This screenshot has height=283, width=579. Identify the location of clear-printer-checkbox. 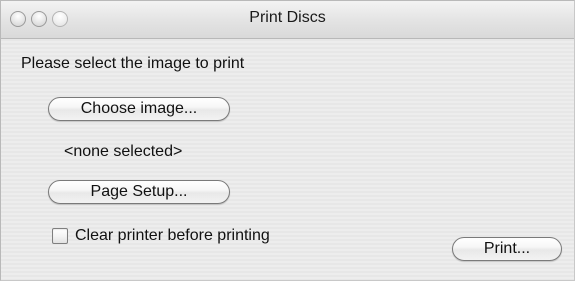
(60, 236).